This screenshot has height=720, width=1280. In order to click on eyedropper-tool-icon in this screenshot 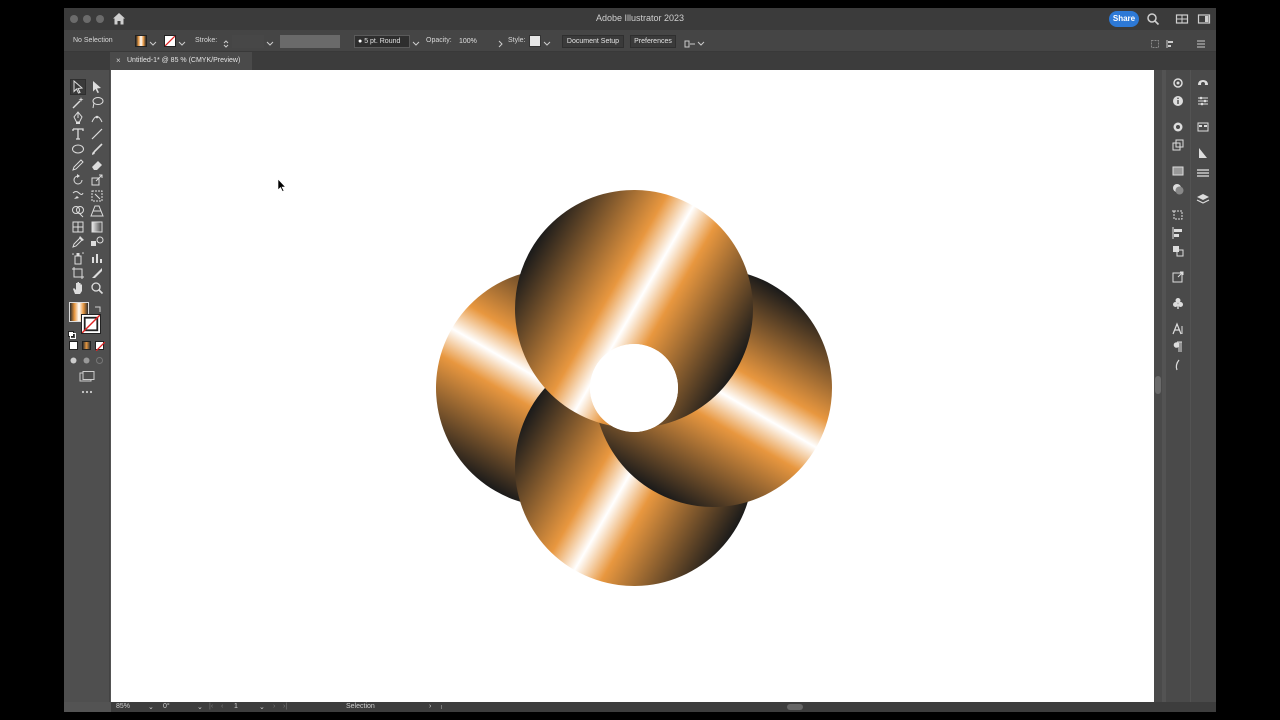, I will do `click(78, 242)`.